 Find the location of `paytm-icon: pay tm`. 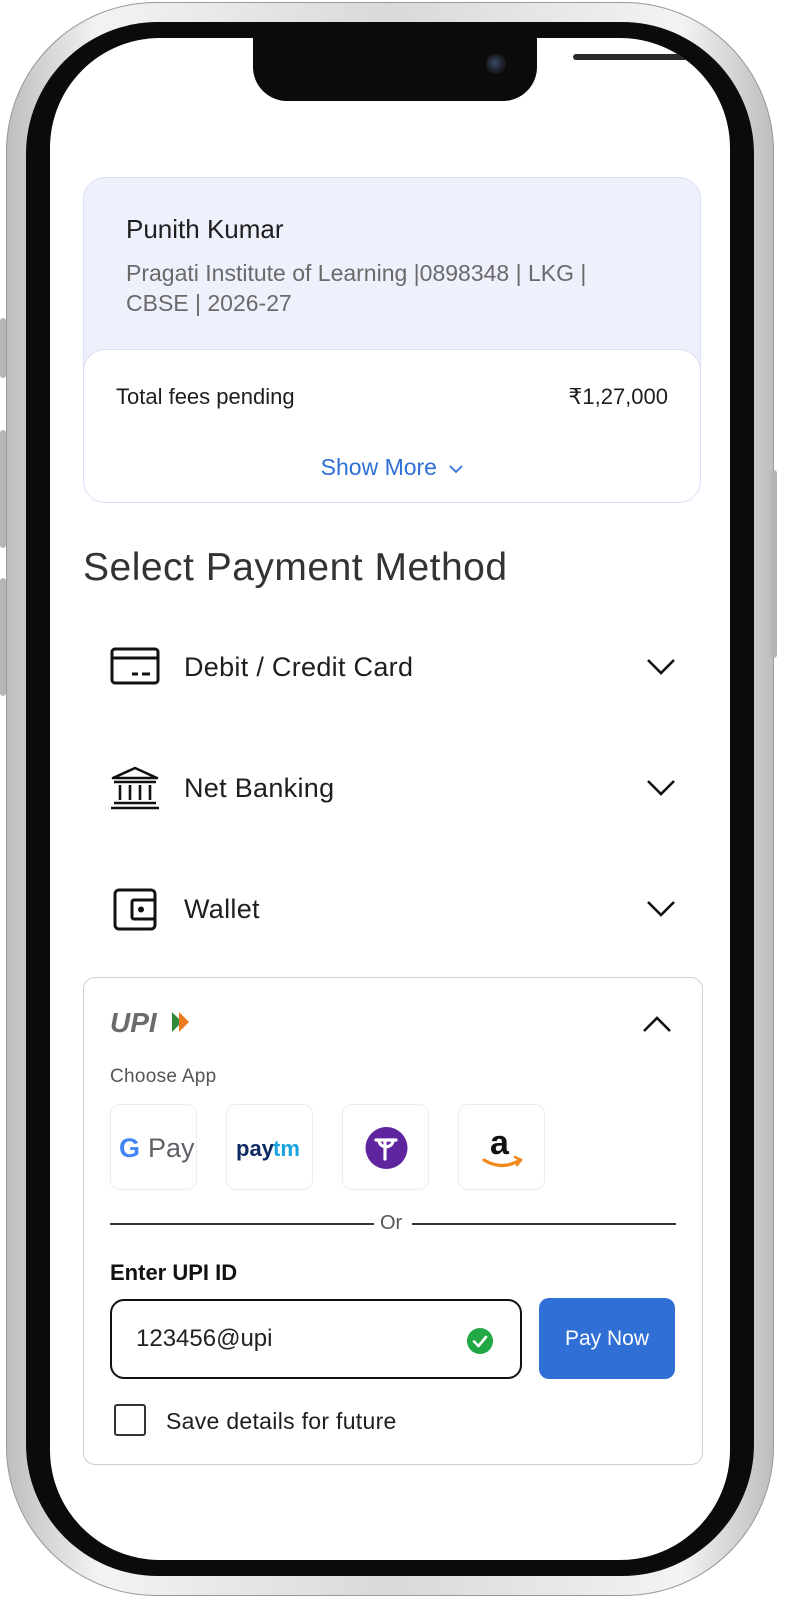

paytm-icon: pay tm is located at coordinates (268, 1148).